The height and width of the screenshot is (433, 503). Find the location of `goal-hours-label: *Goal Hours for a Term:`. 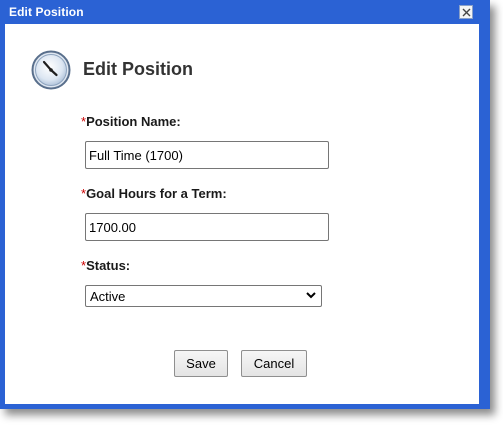

goal-hours-label: *Goal Hours for a Term: is located at coordinates (154, 193).